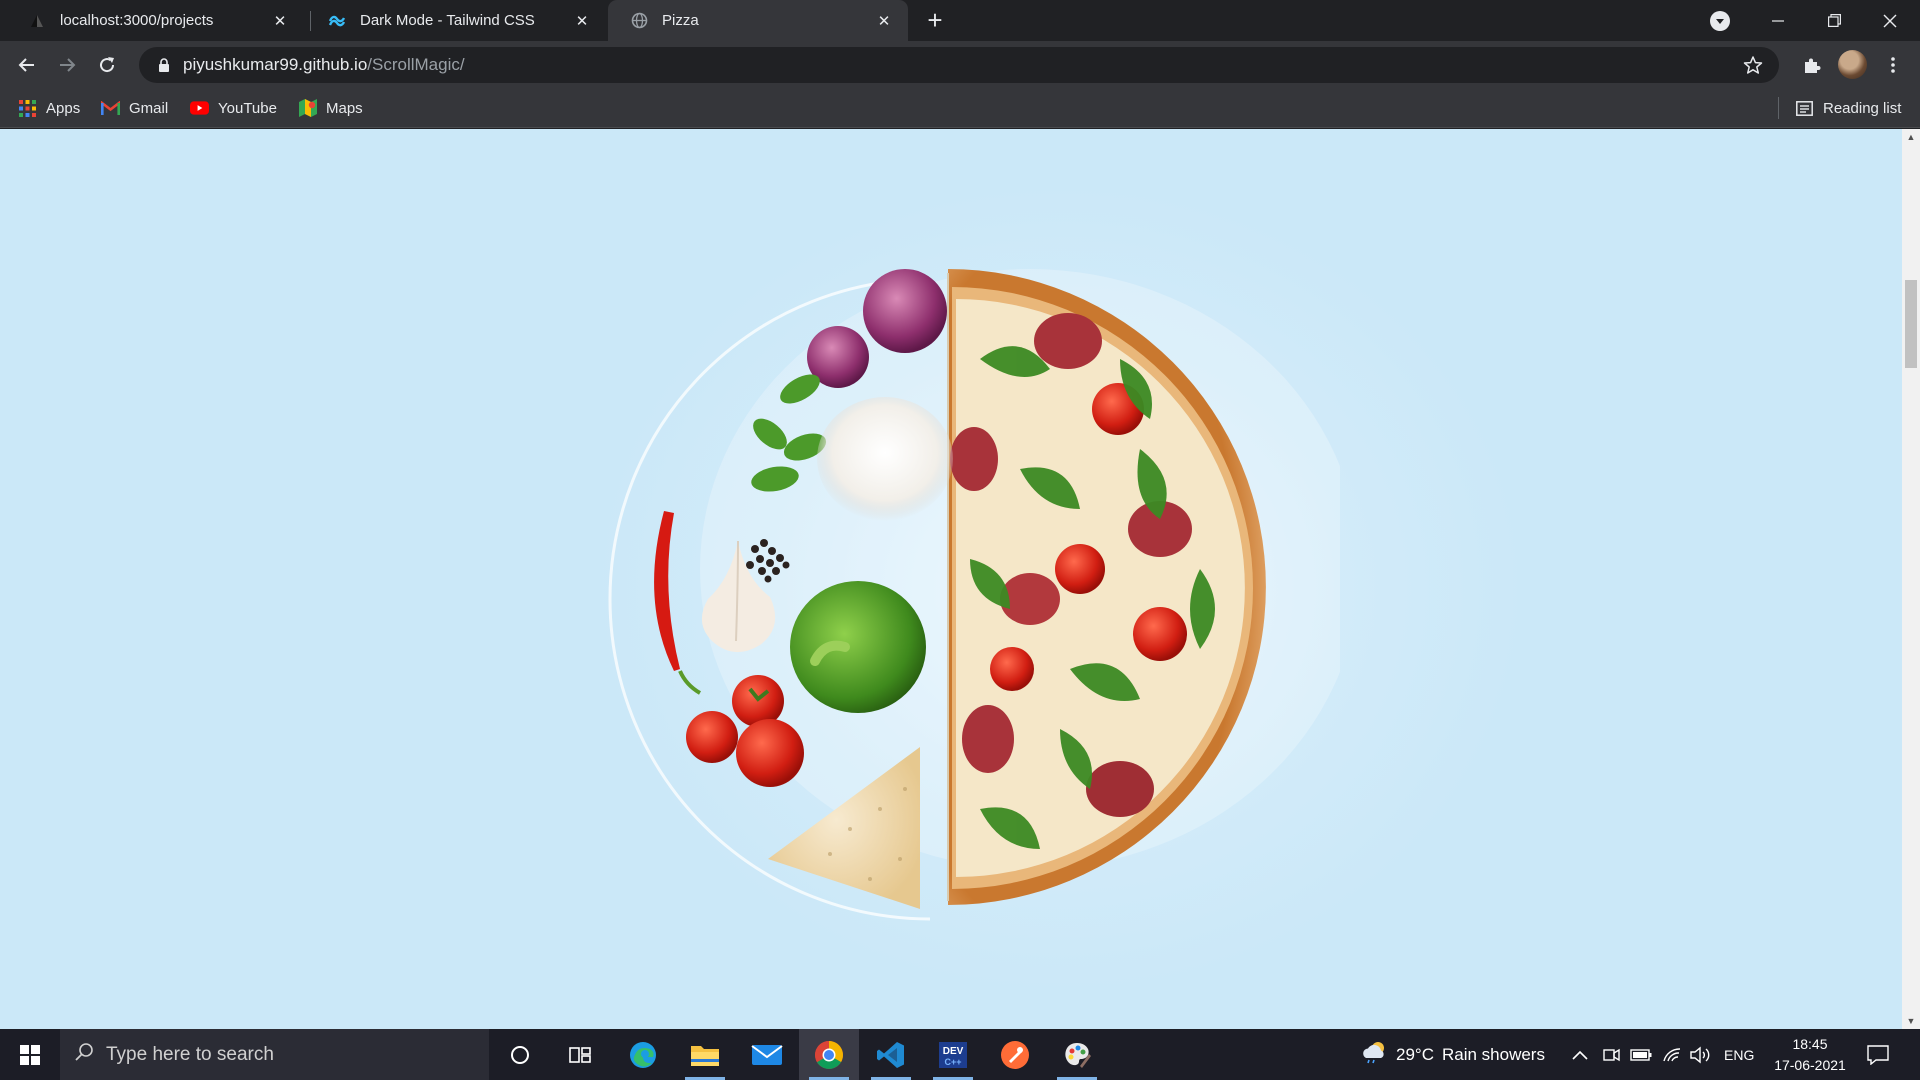  I want to click on battery-icon, so click(1641, 1054).